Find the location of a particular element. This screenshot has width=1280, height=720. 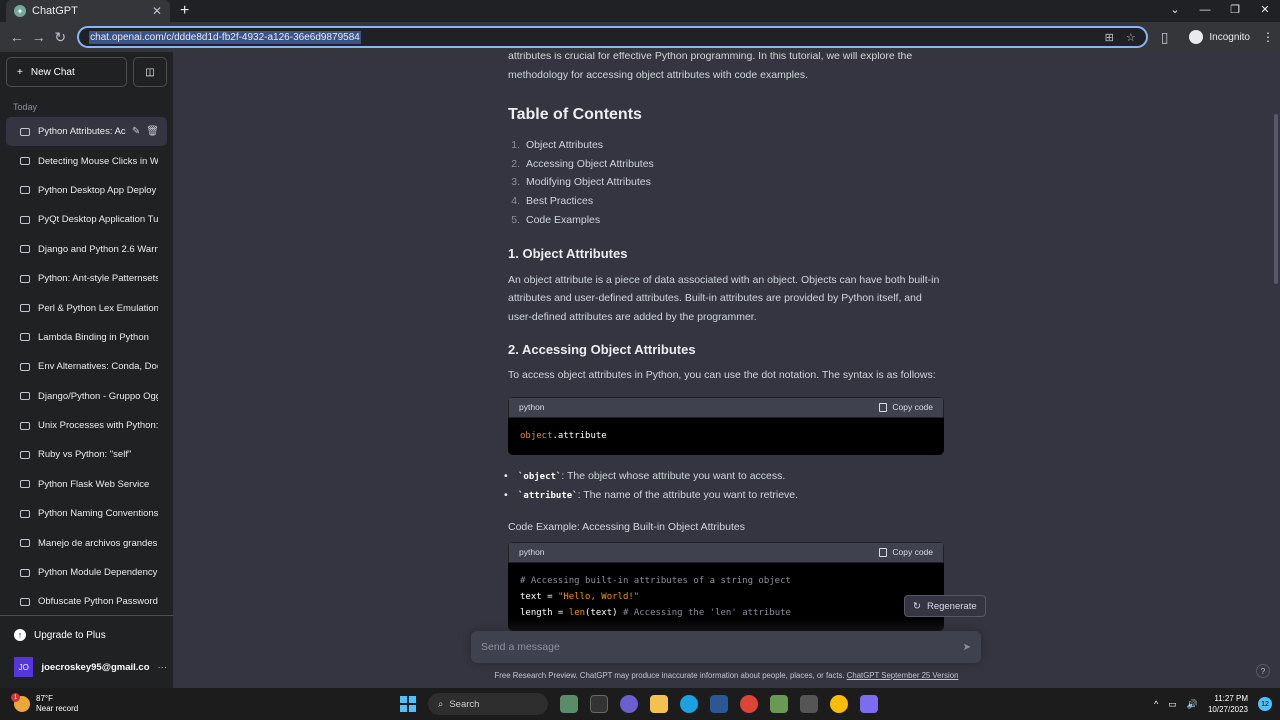

toggle-sidebar-button: ◫ is located at coordinates (150, 72).